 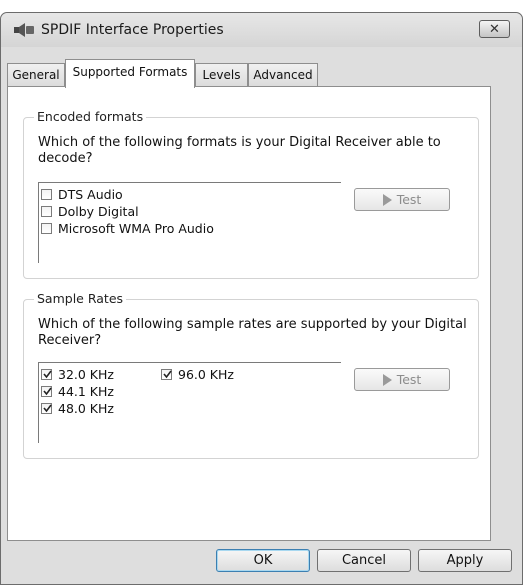 I want to click on apply-button: Apply, so click(x=465, y=560).